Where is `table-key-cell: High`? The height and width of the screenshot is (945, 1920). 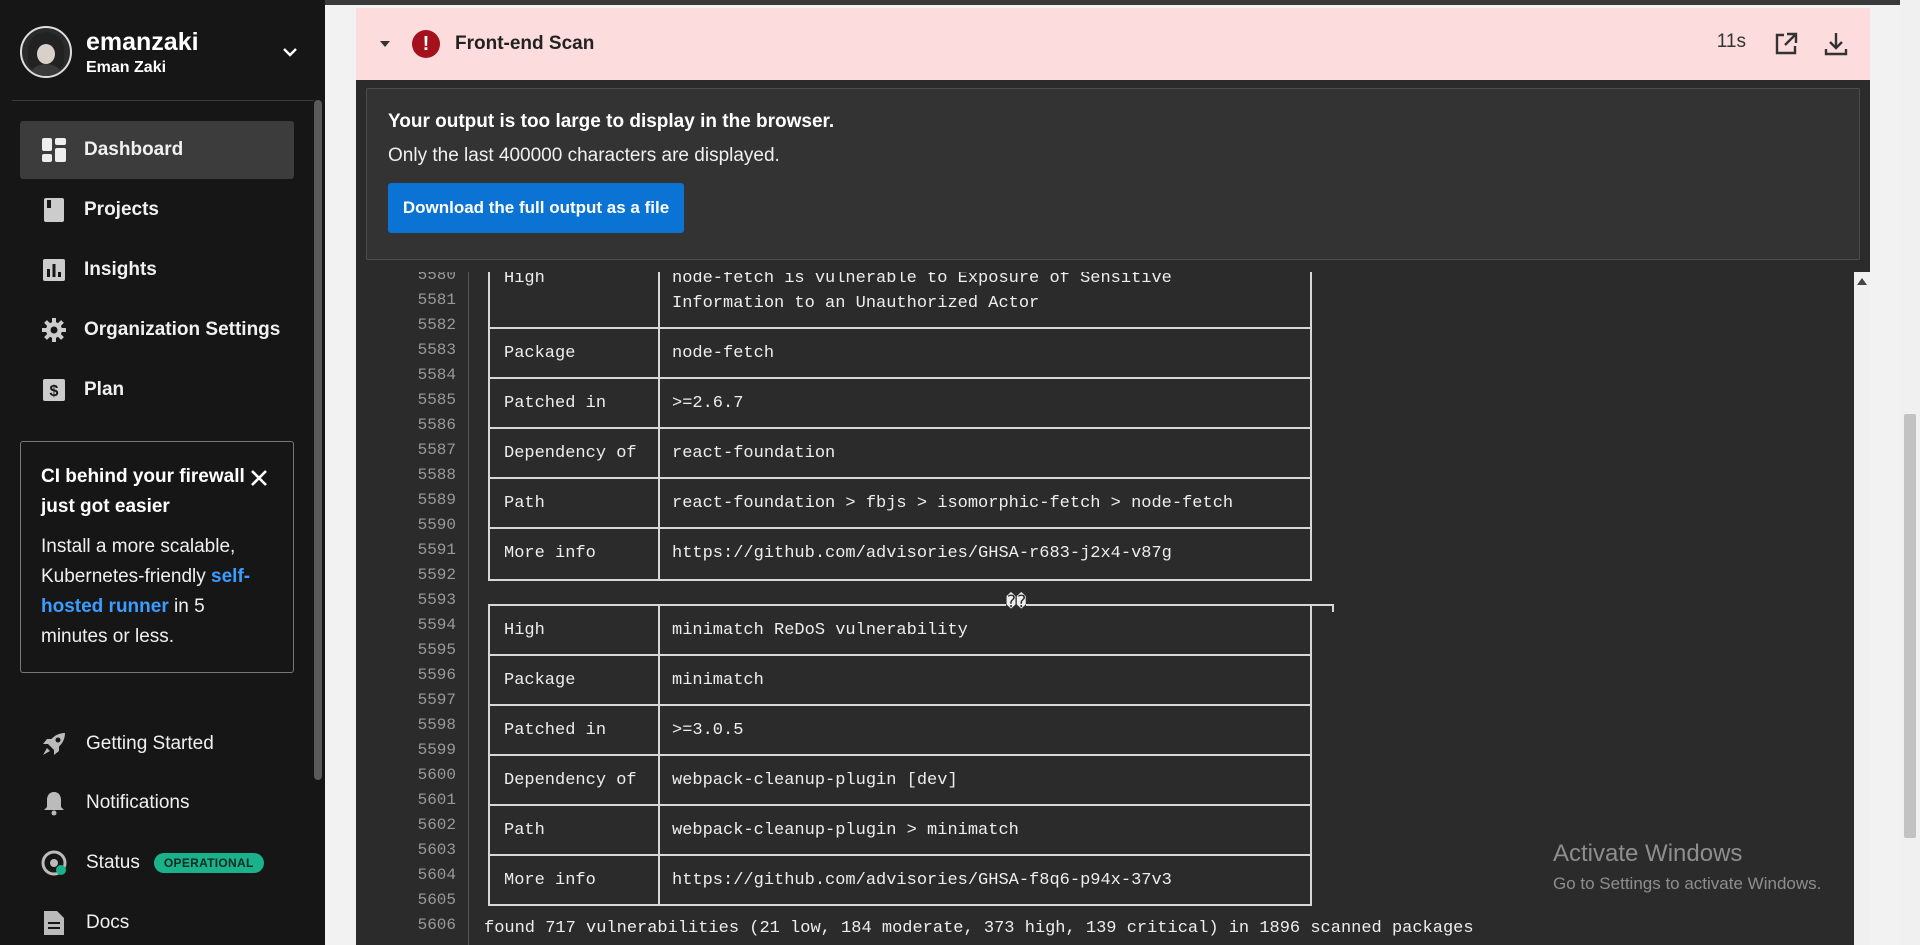
table-key-cell: High is located at coordinates (524, 280).